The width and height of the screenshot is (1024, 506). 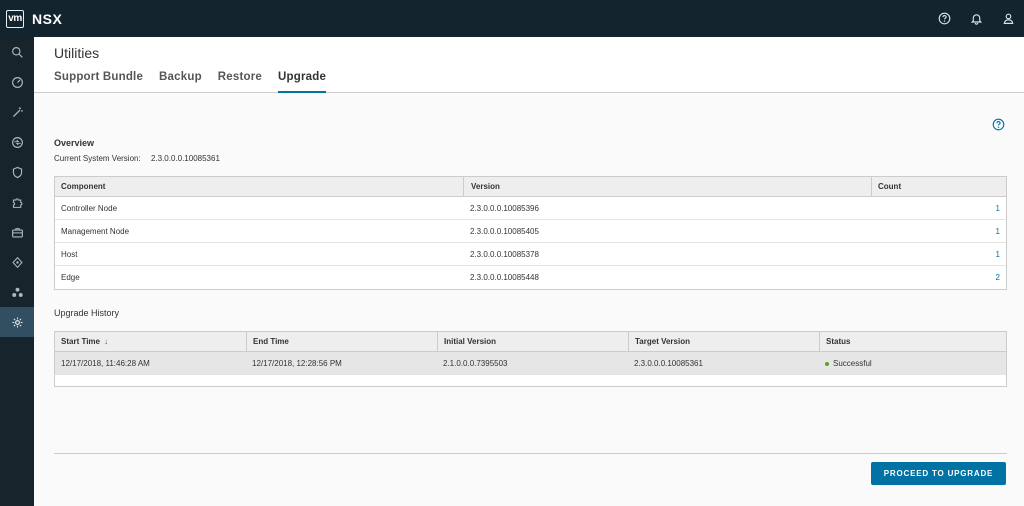 I want to click on bell-icon, so click(x=976, y=18).